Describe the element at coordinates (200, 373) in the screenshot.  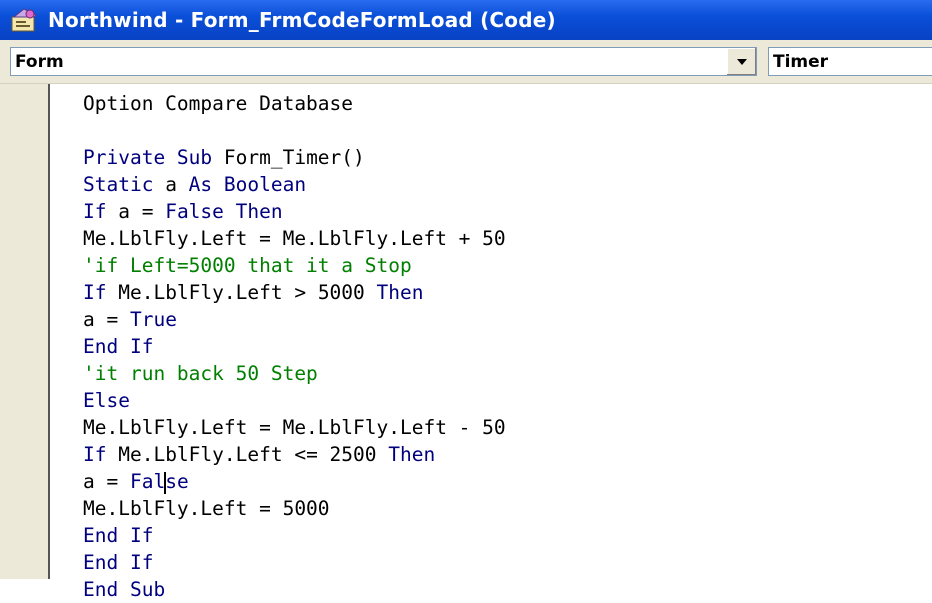
I see `code-comment: 'it run back 50 Step` at that location.